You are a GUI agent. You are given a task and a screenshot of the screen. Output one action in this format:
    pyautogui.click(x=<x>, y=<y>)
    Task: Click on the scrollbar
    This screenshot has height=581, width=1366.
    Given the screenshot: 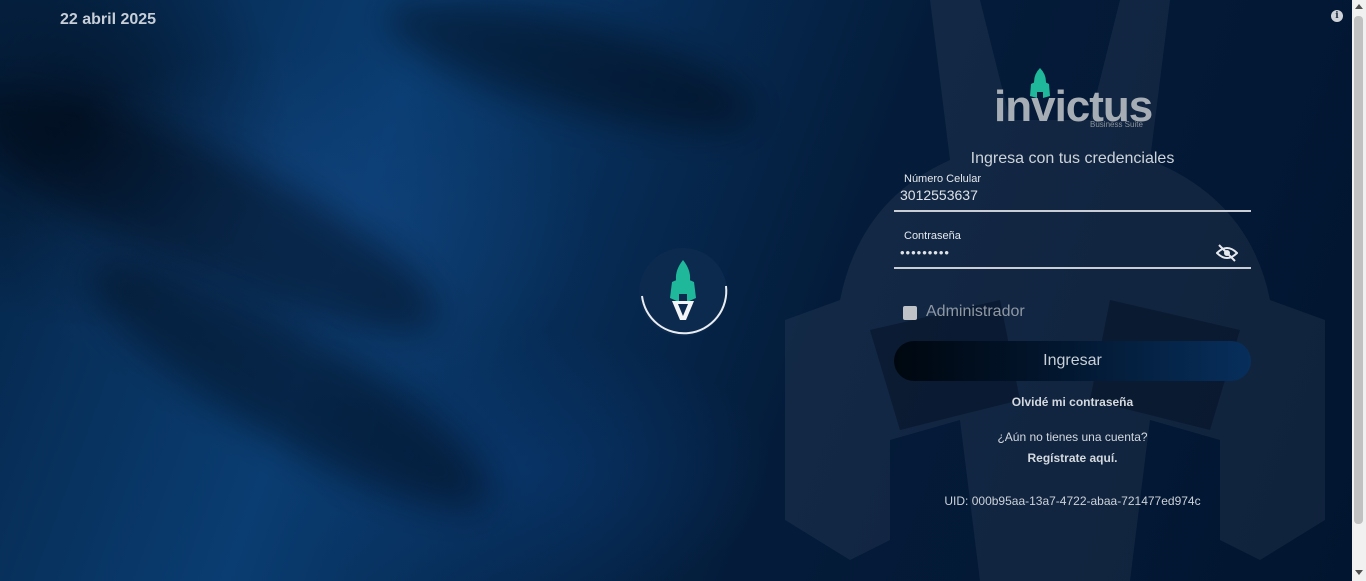 What is the action you would take?
    pyautogui.click(x=1359, y=290)
    